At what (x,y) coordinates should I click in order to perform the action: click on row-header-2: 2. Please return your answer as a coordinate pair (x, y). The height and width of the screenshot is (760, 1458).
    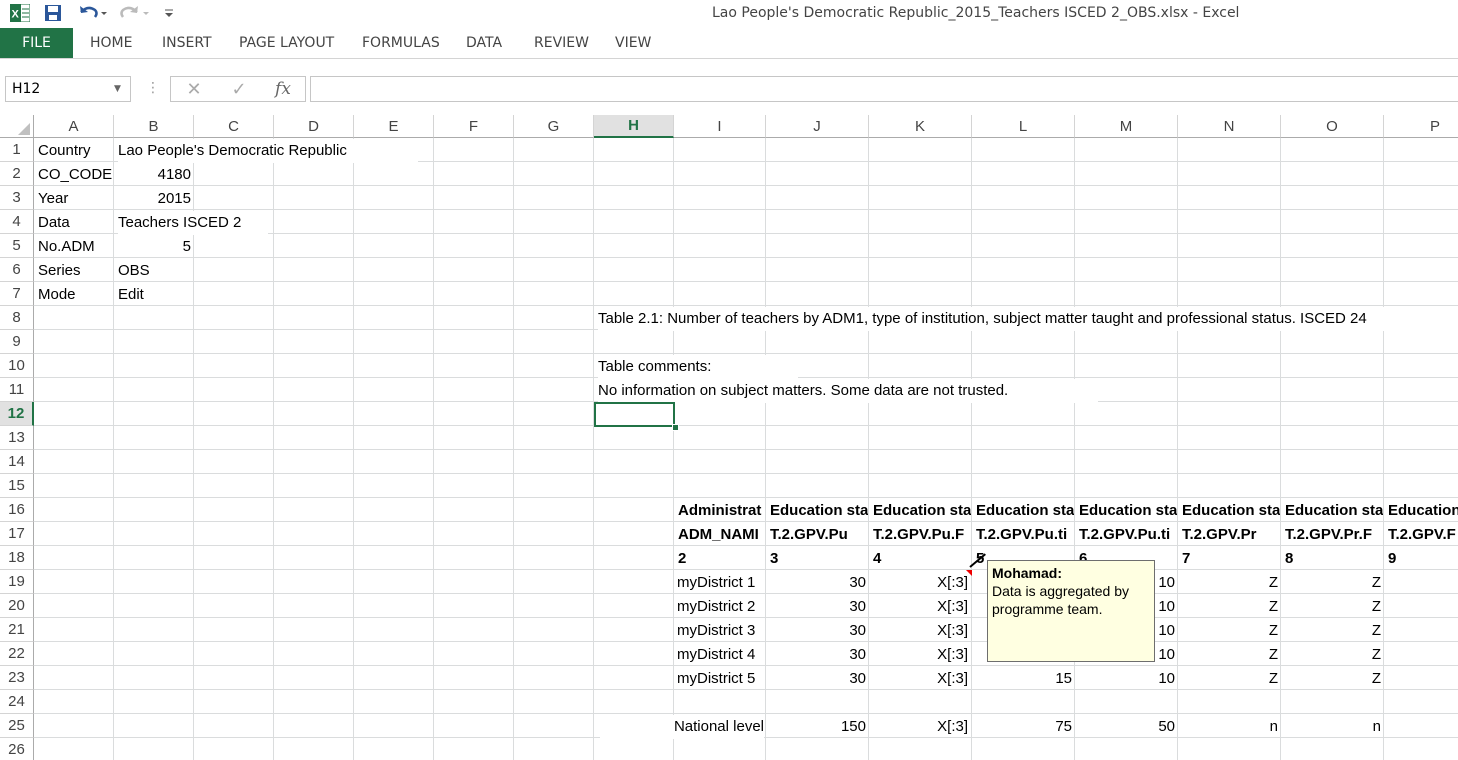
    Looking at the image, I should click on (17, 174).